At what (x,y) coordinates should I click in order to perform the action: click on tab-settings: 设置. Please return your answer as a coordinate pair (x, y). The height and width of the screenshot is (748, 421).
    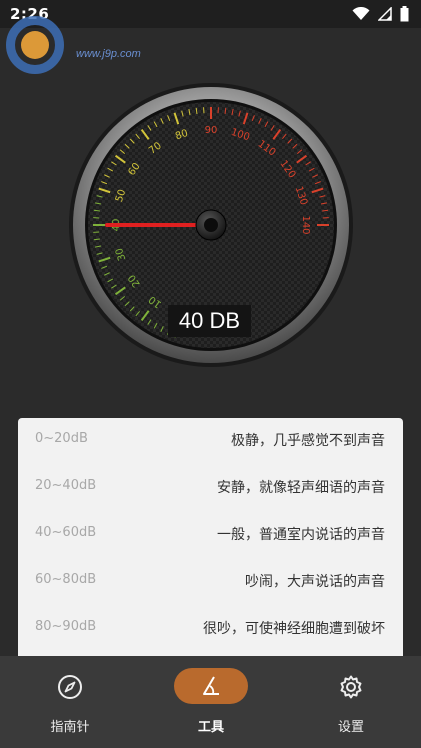
    Looking at the image, I should click on (351, 702).